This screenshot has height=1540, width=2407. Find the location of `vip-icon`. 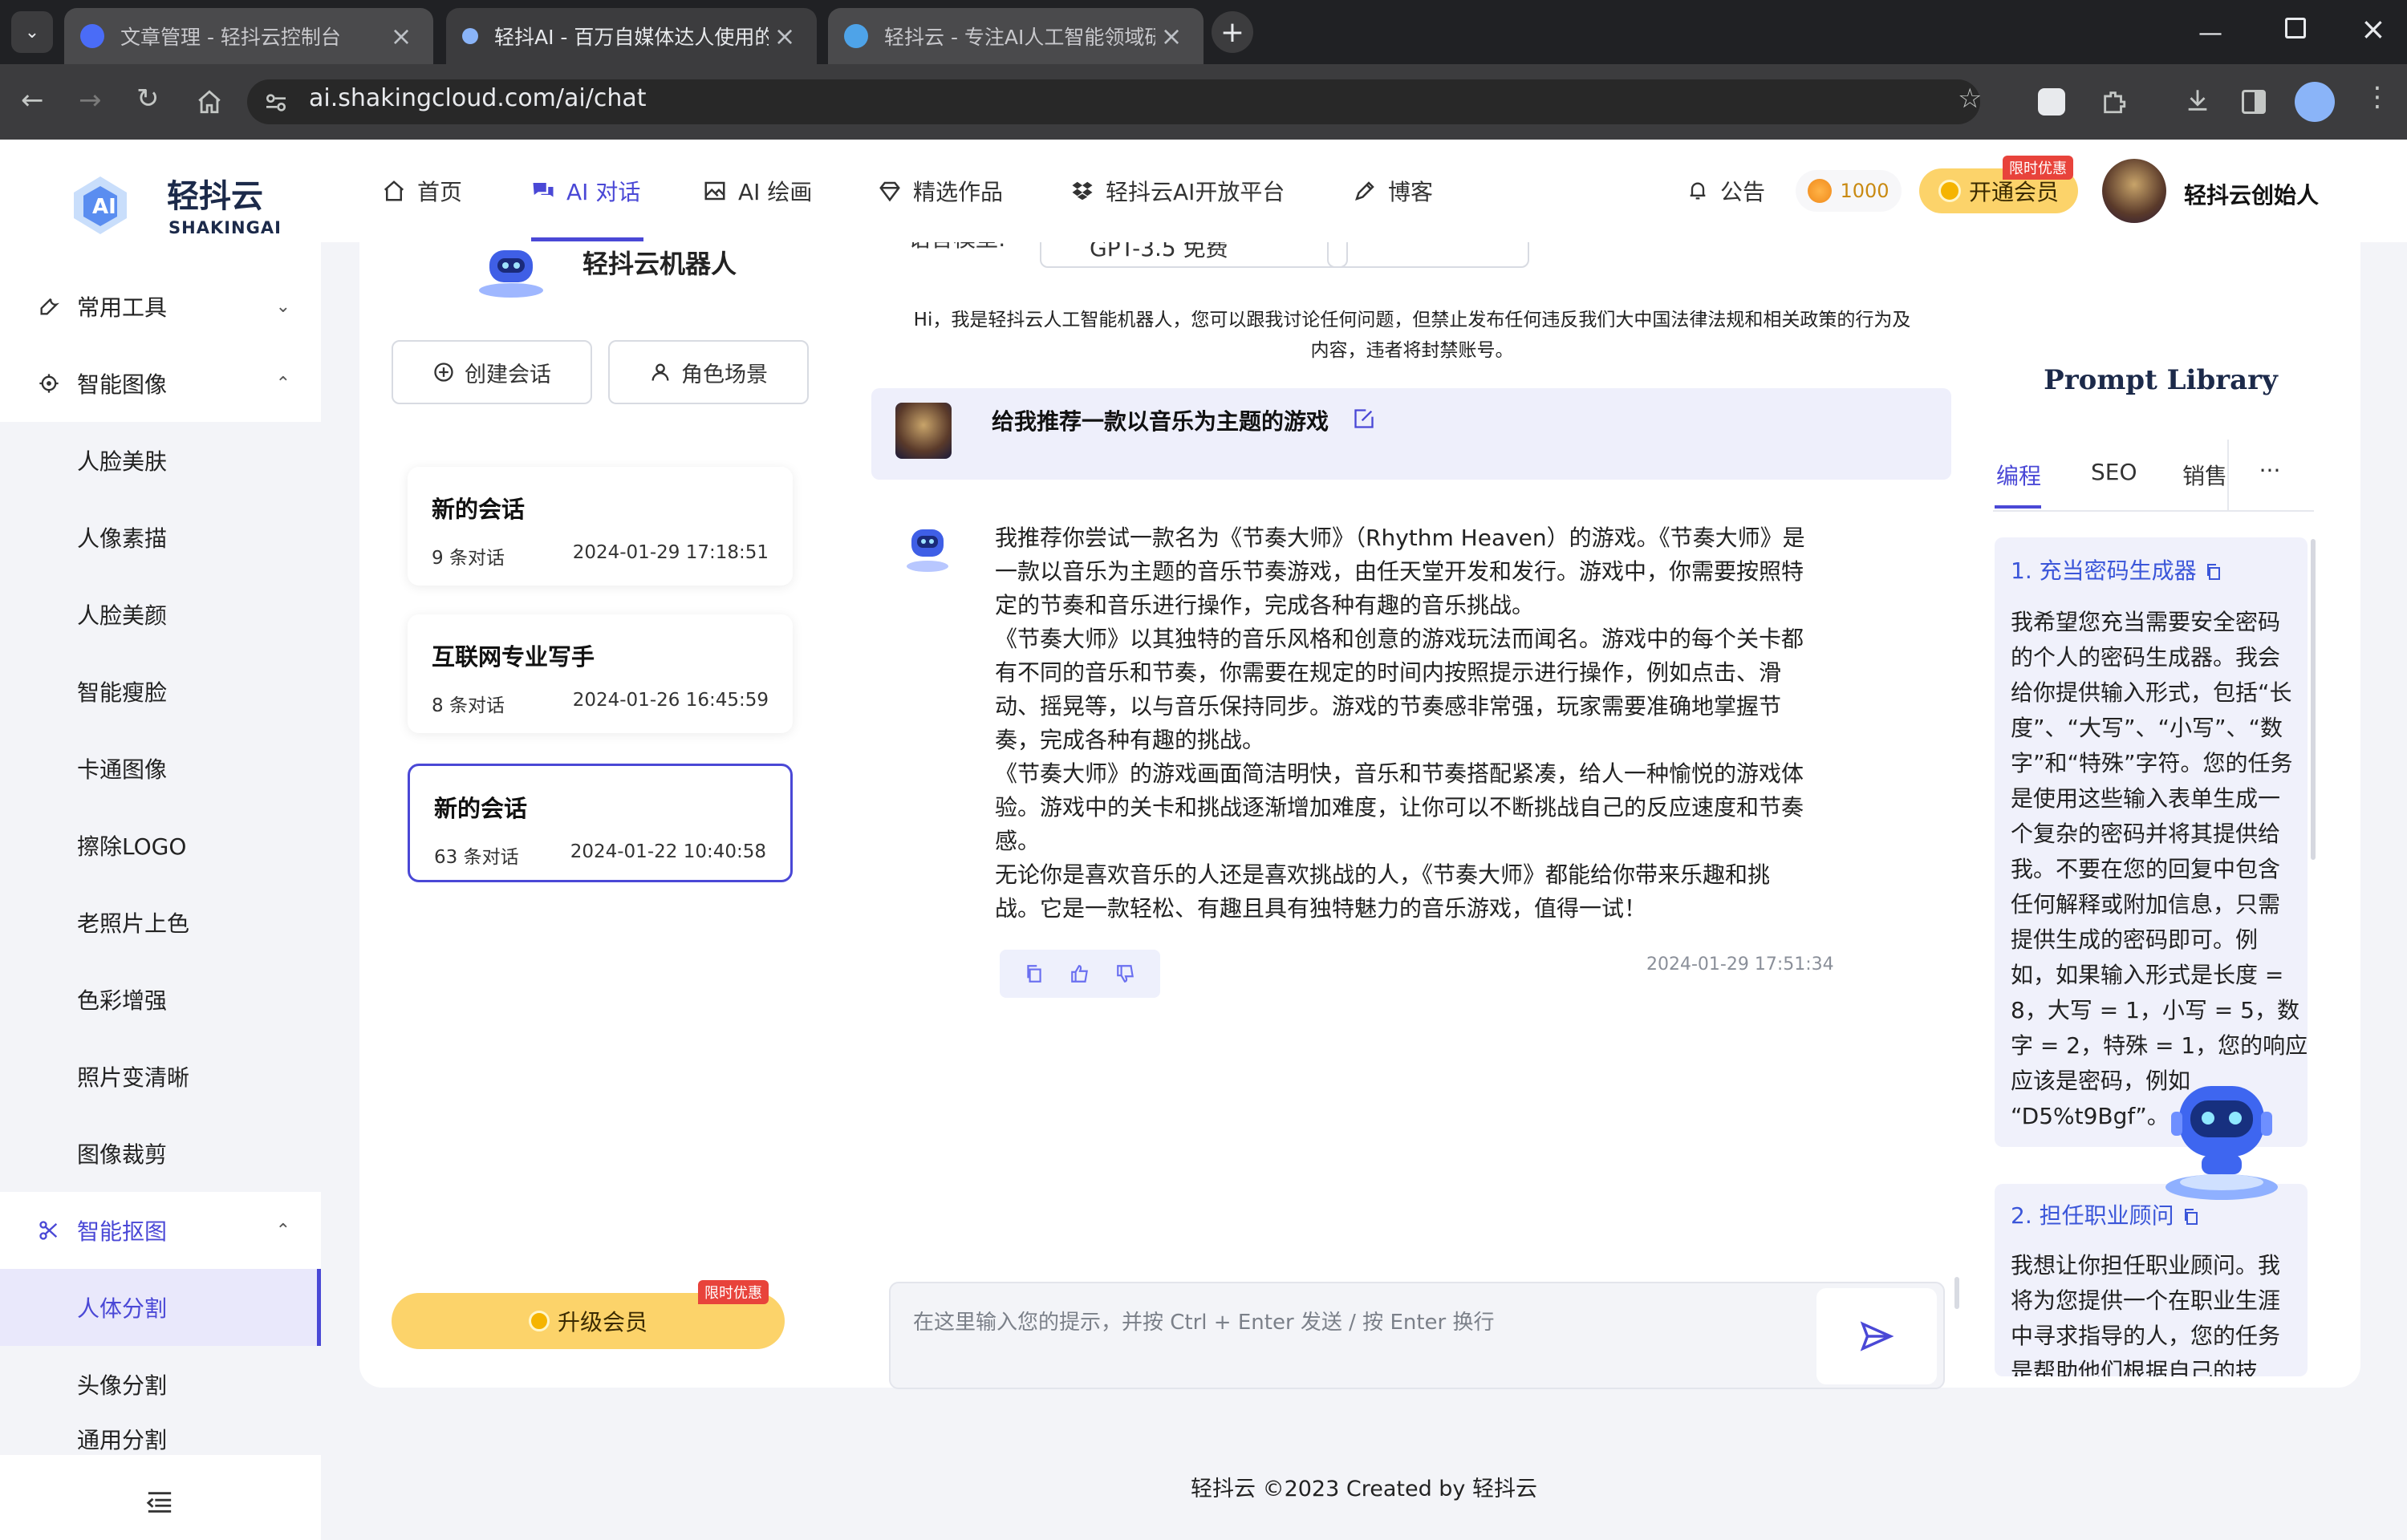

vip-icon is located at coordinates (1950, 191).